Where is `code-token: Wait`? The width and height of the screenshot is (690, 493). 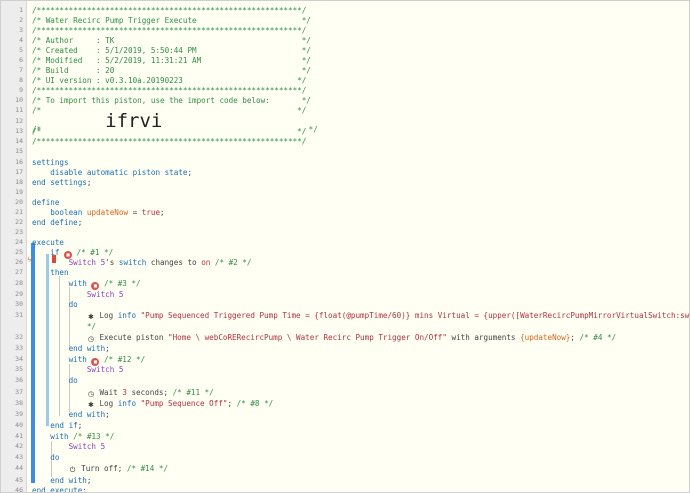
code-token: Wait is located at coordinates (108, 392).